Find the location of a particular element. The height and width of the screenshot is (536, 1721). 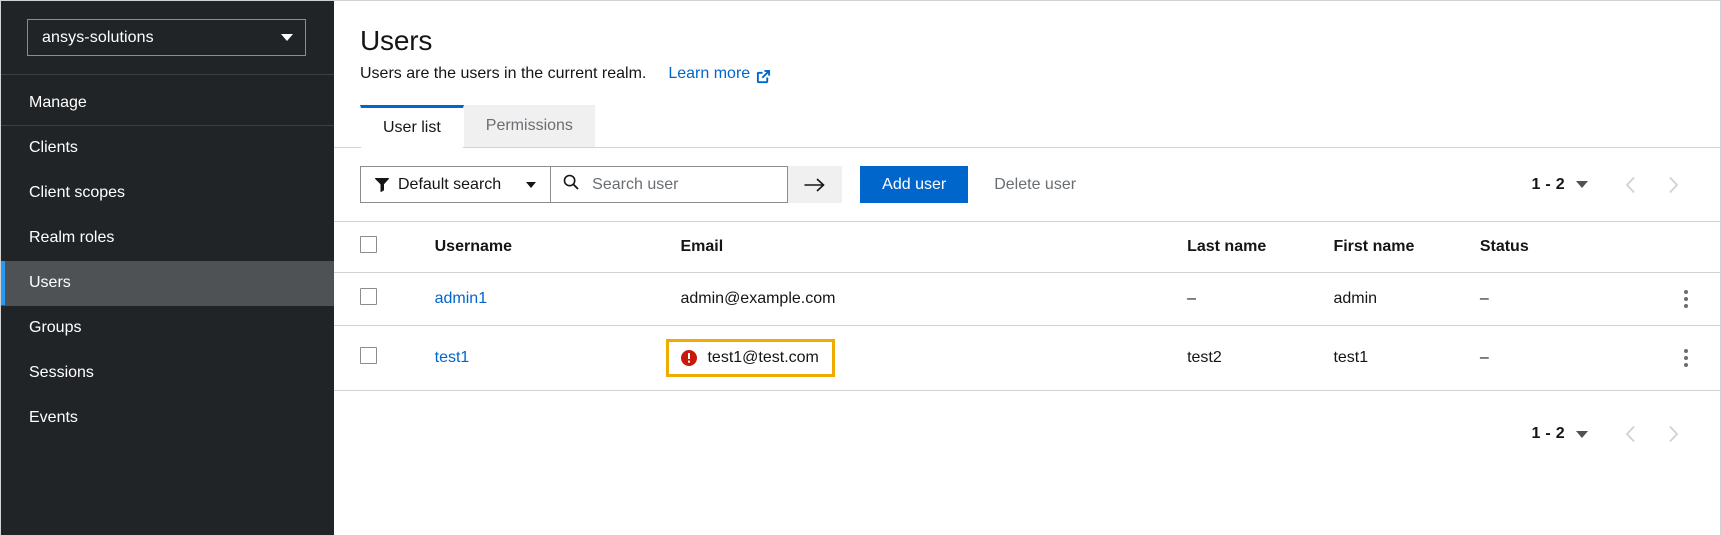

table-row: admin1 admin@example.com – admin – is located at coordinates (1027, 299).